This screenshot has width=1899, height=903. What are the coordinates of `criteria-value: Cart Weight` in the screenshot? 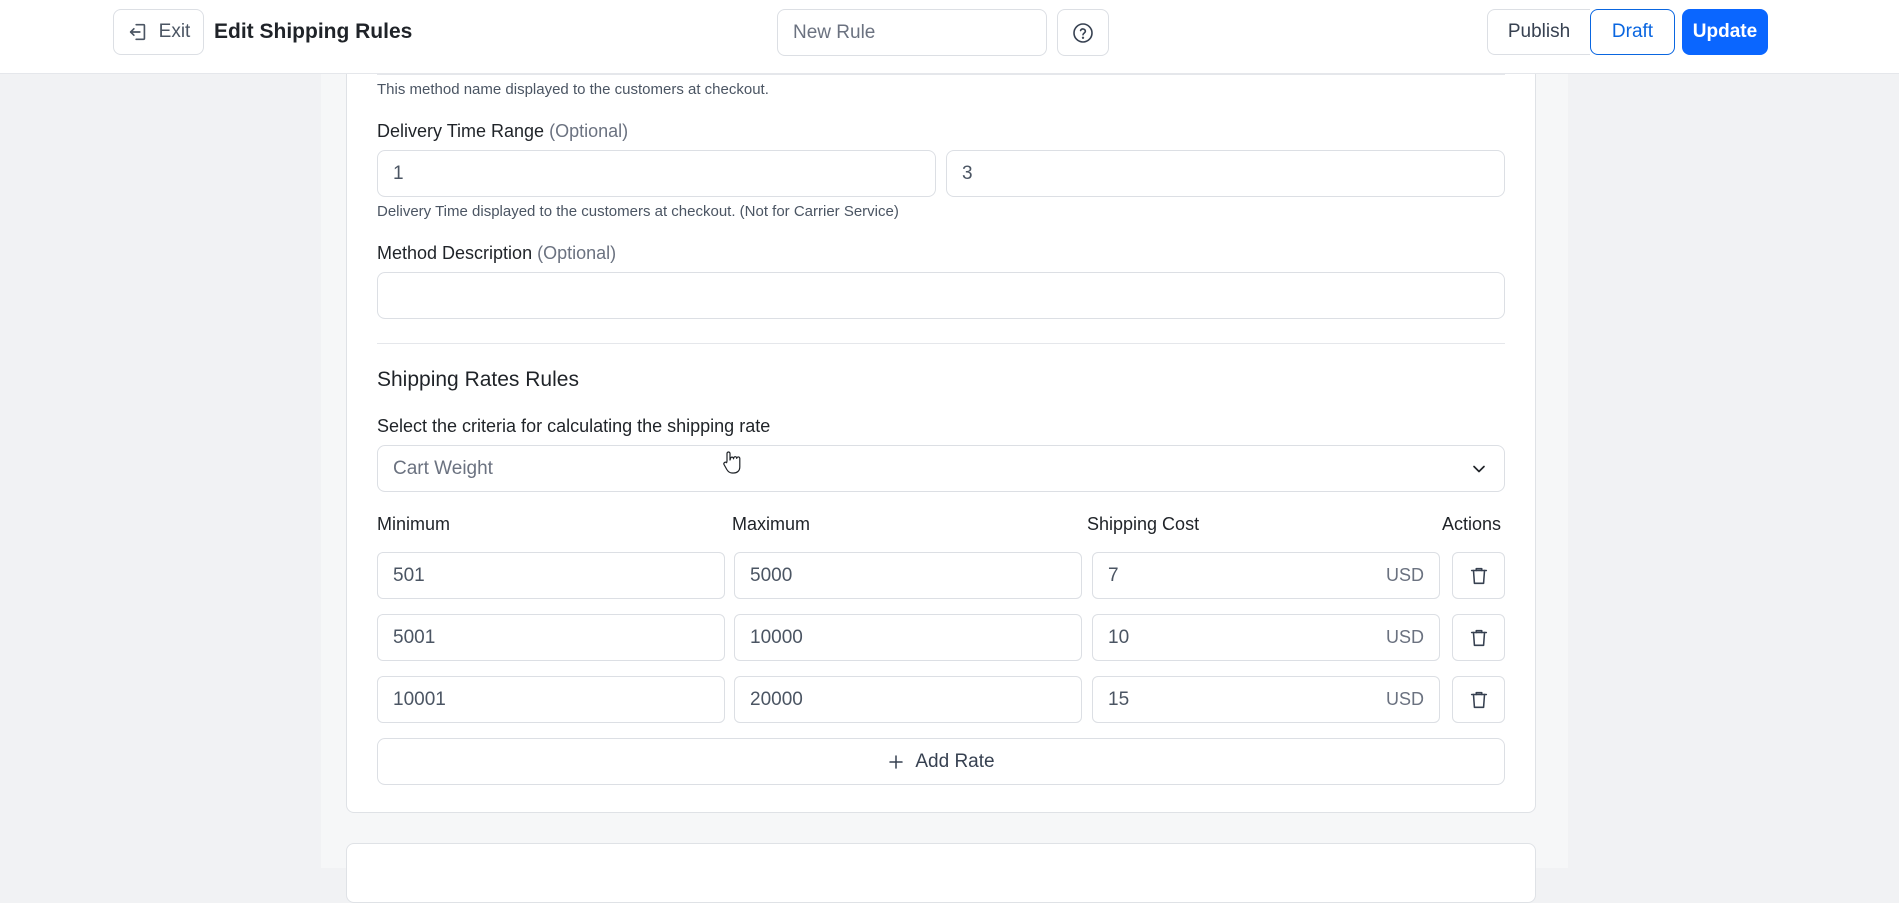 It's located at (443, 468).